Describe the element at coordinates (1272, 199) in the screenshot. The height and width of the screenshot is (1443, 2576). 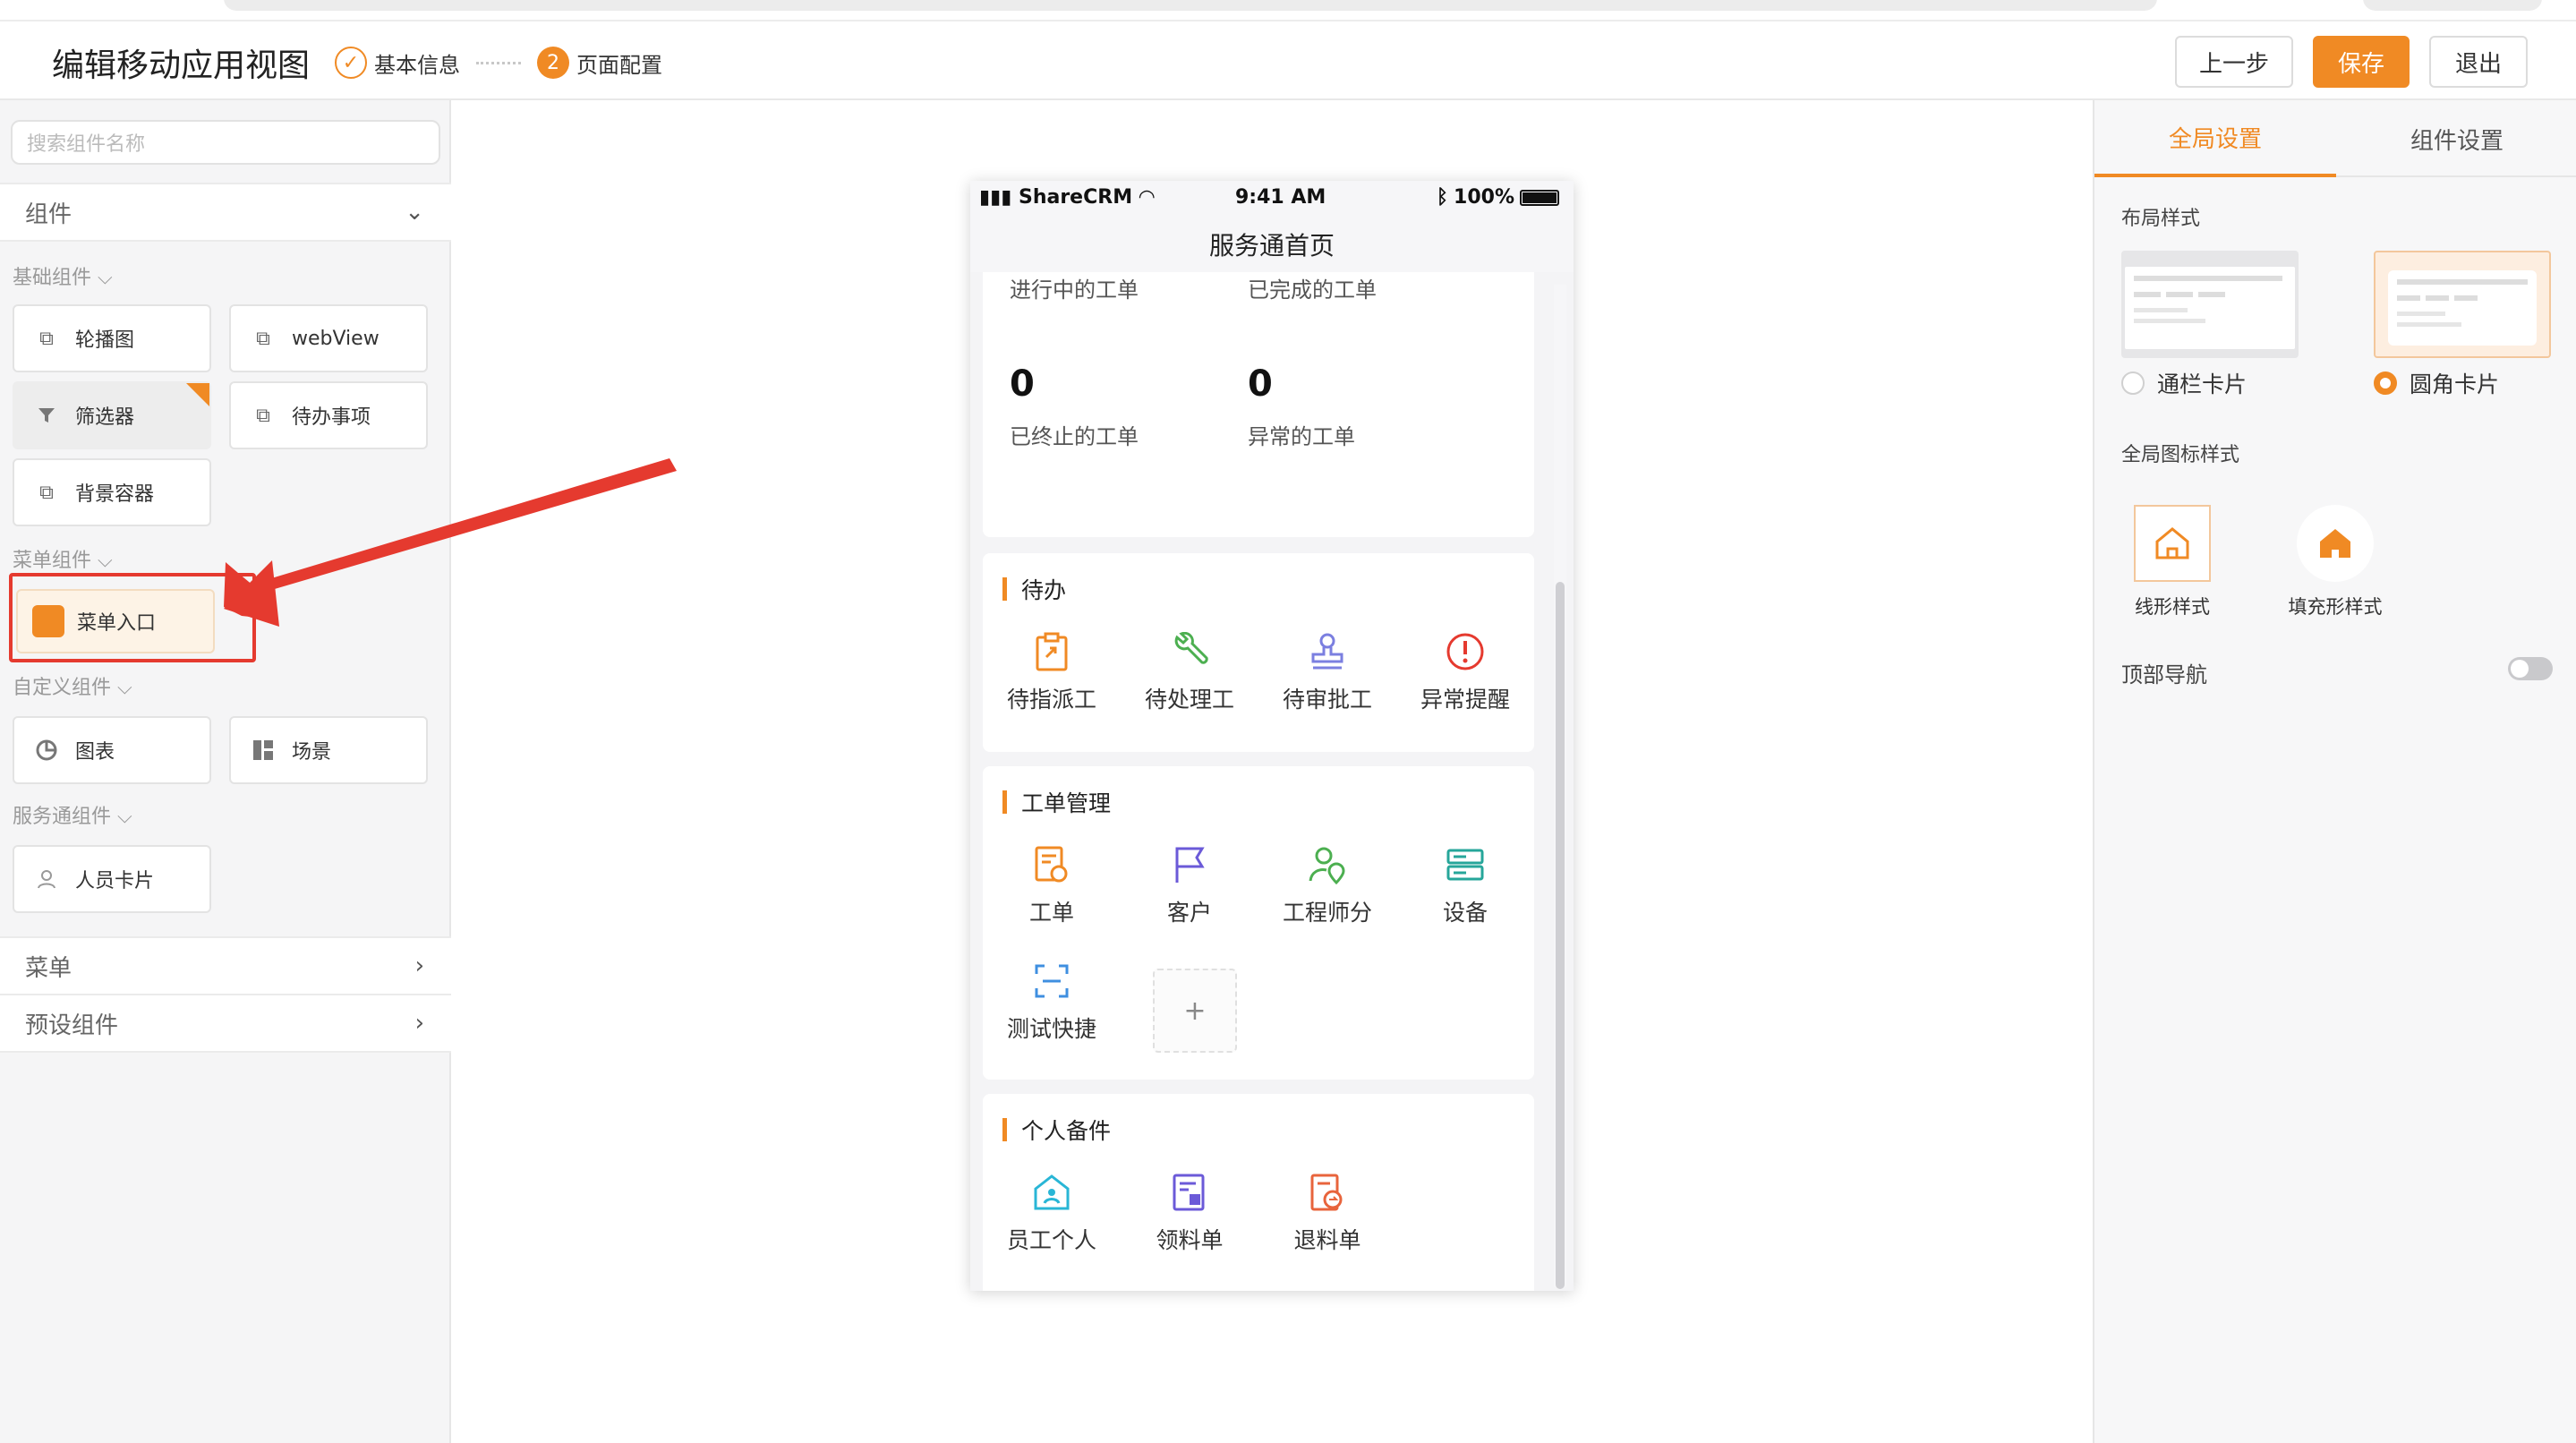
I see `phone-status-bar: ▮▮▮ ShareCRM ◠ 9:41 AM ᛒ 100%` at that location.